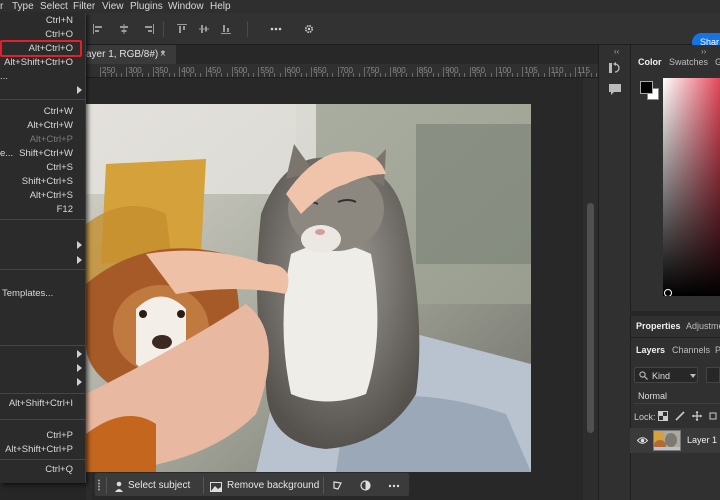 The width and height of the screenshot is (720, 500). I want to click on ruler-label: 100, so click(505, 70).